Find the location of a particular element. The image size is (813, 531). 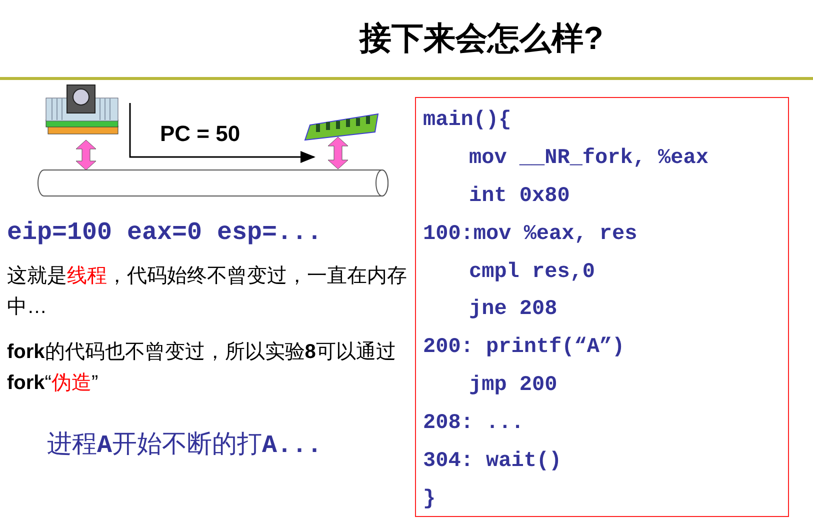

slide-title: 接下来会怎么样? is located at coordinates (482, 38).